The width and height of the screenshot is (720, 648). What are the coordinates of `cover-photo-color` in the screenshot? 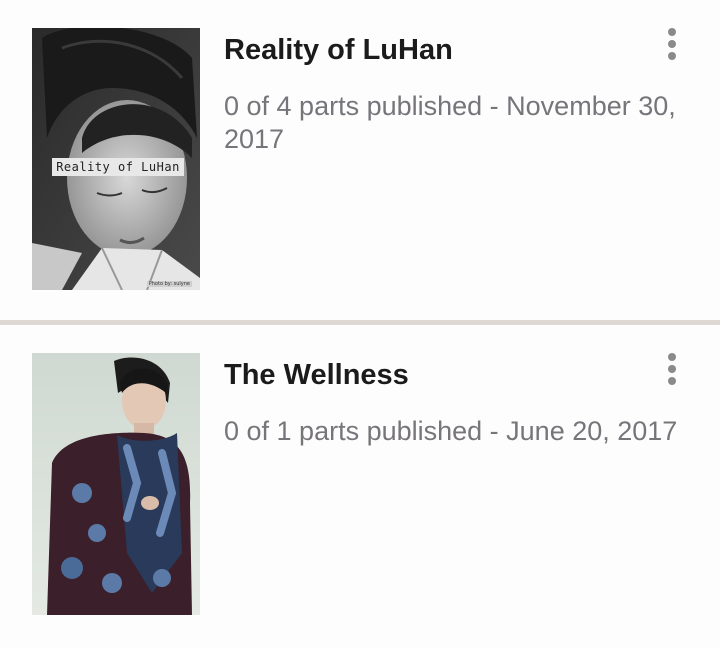 It's located at (116, 484).